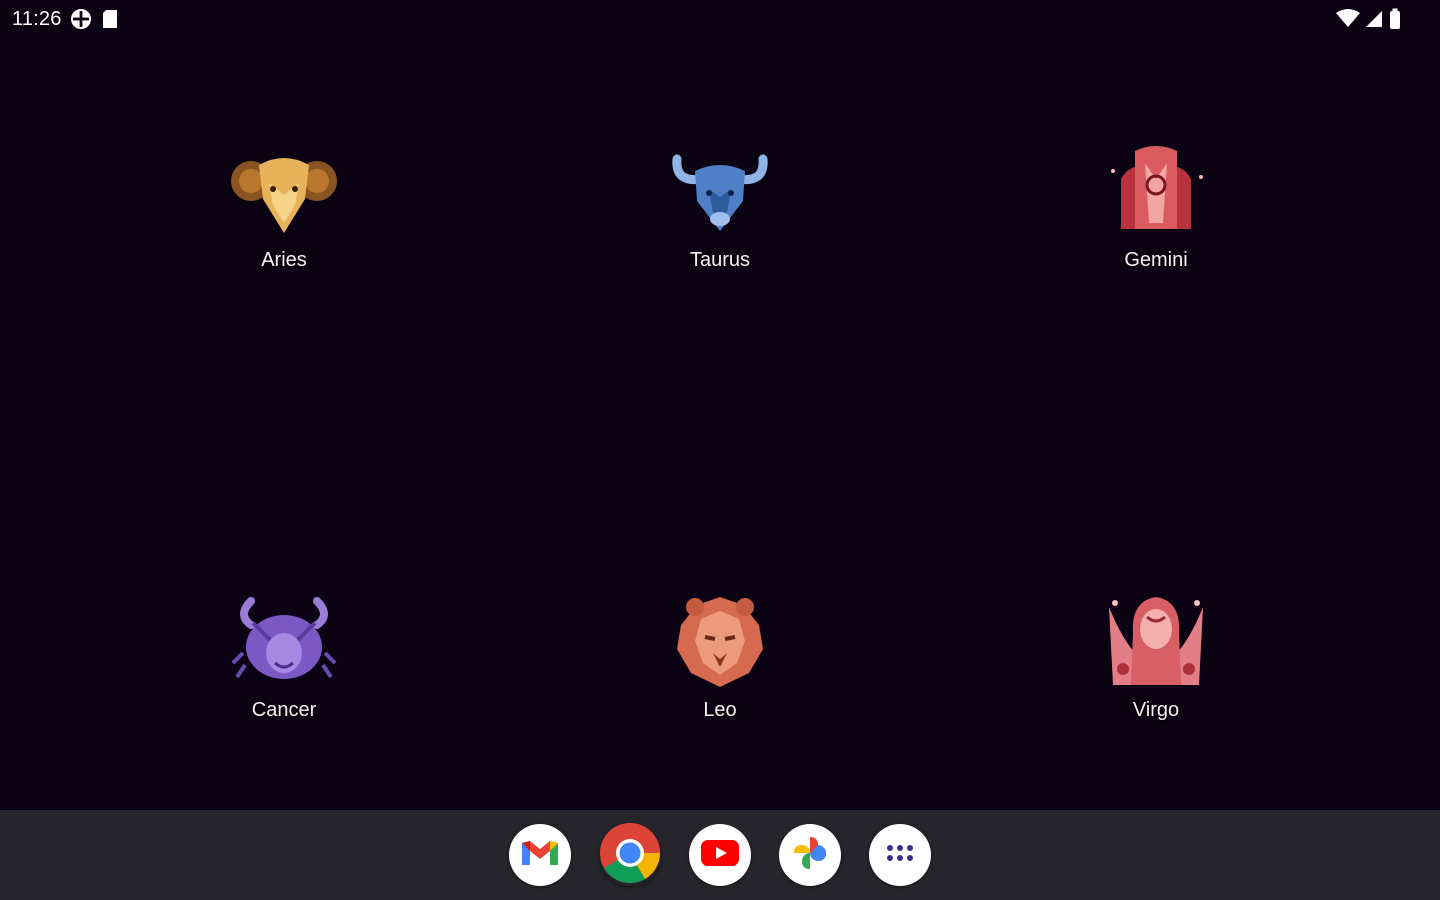  I want to click on app-cancer: Cancer, so click(284, 657).